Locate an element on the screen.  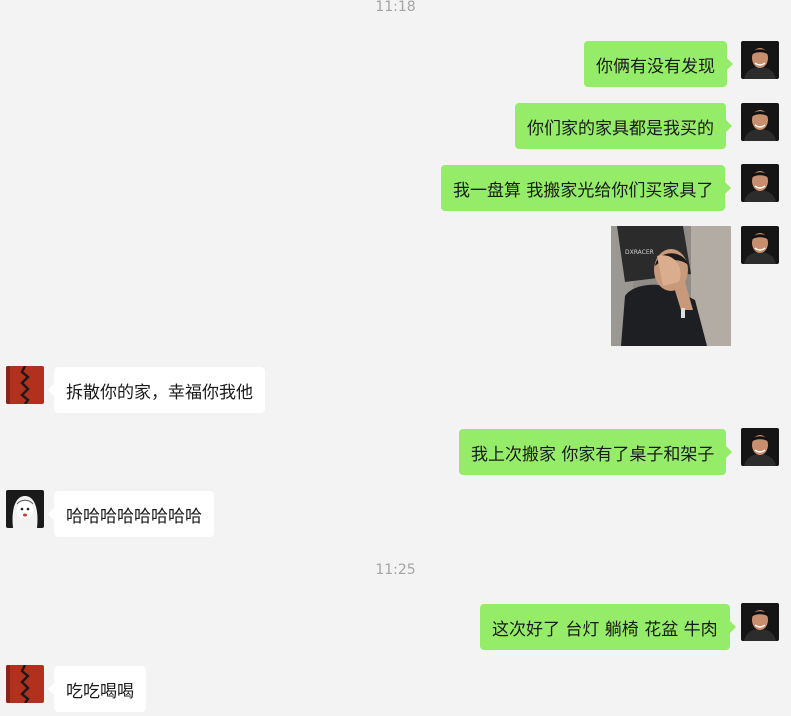
message-bubble-sent: 我上次搬家 你家有了桌子和架子 is located at coordinates (596, 452).